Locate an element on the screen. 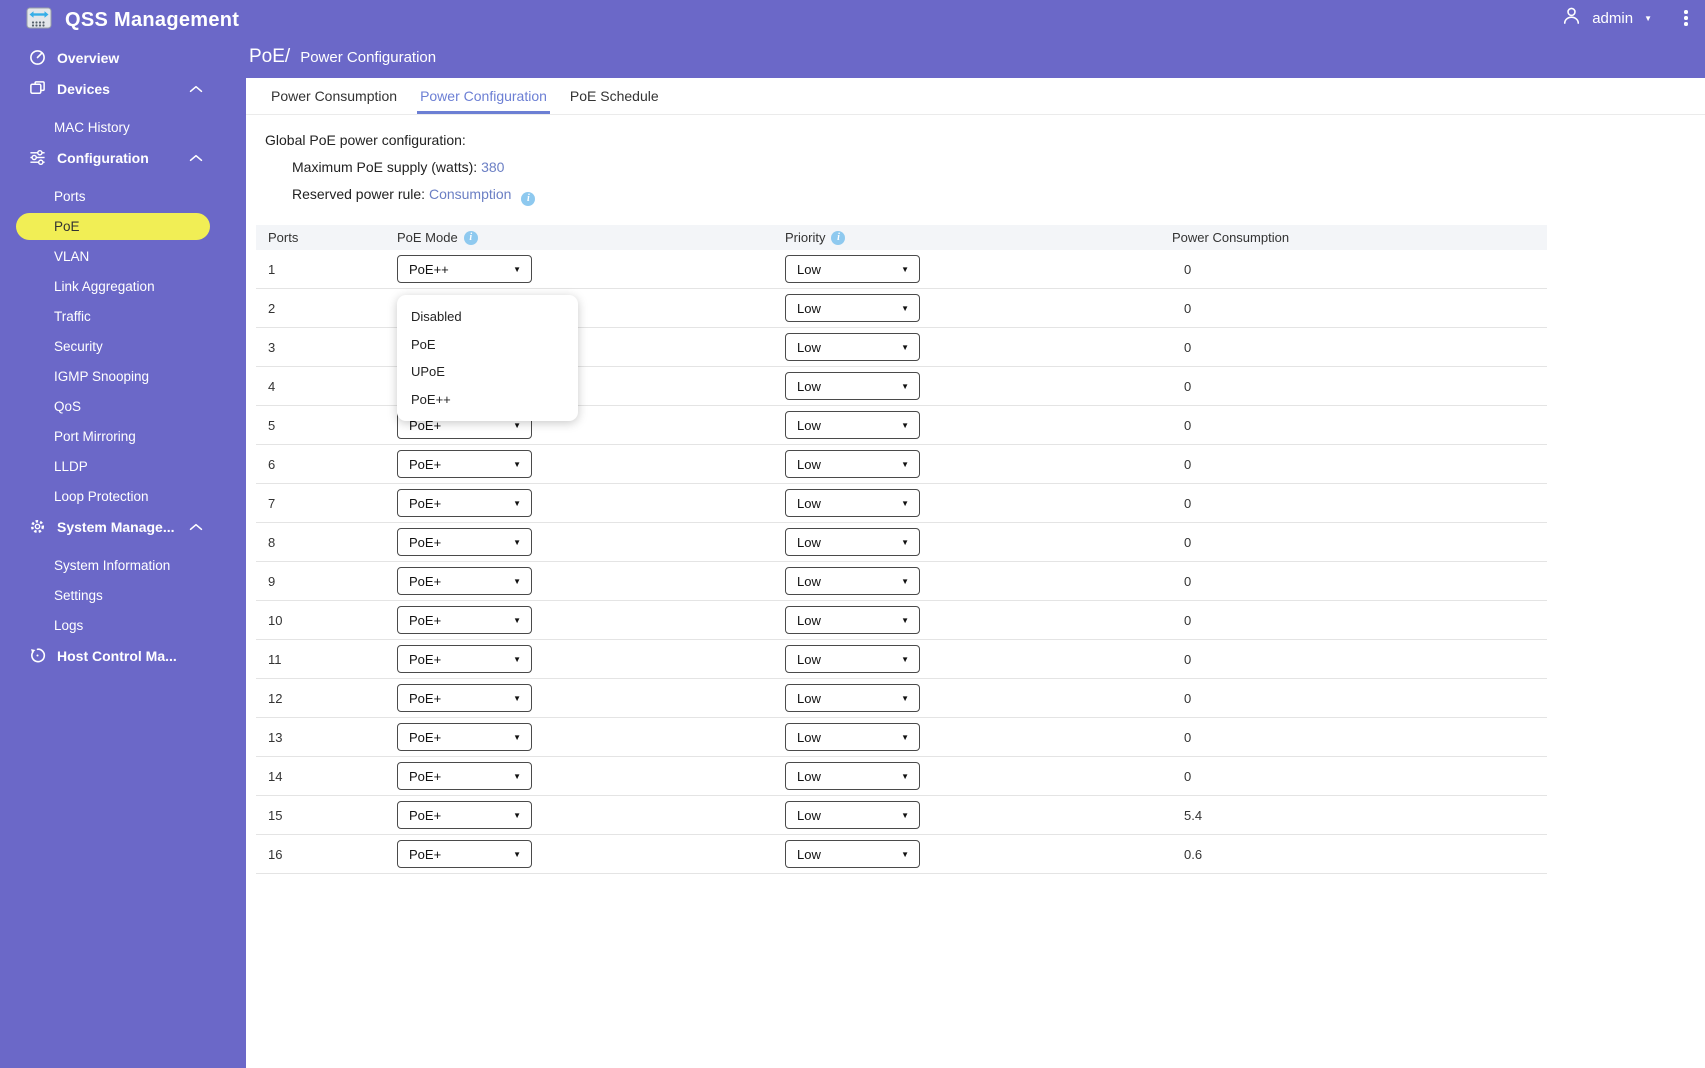  sidebar-item-settings: Settings is located at coordinates (123, 595).